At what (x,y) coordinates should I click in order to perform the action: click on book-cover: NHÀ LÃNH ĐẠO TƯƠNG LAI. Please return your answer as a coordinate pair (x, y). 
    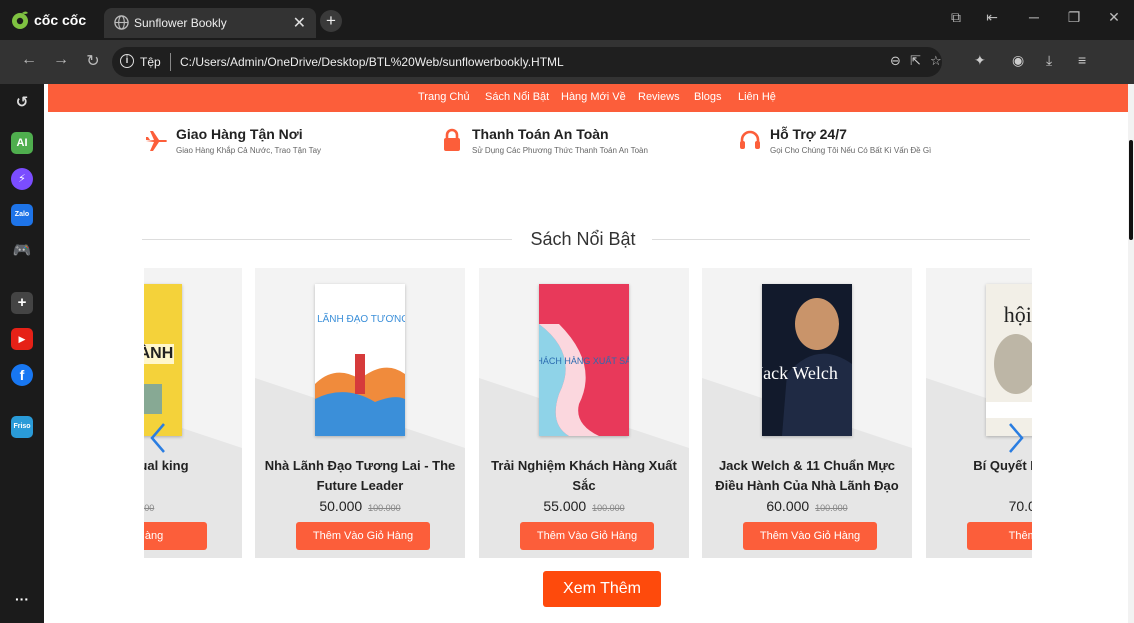
    Looking at the image, I should click on (360, 360).